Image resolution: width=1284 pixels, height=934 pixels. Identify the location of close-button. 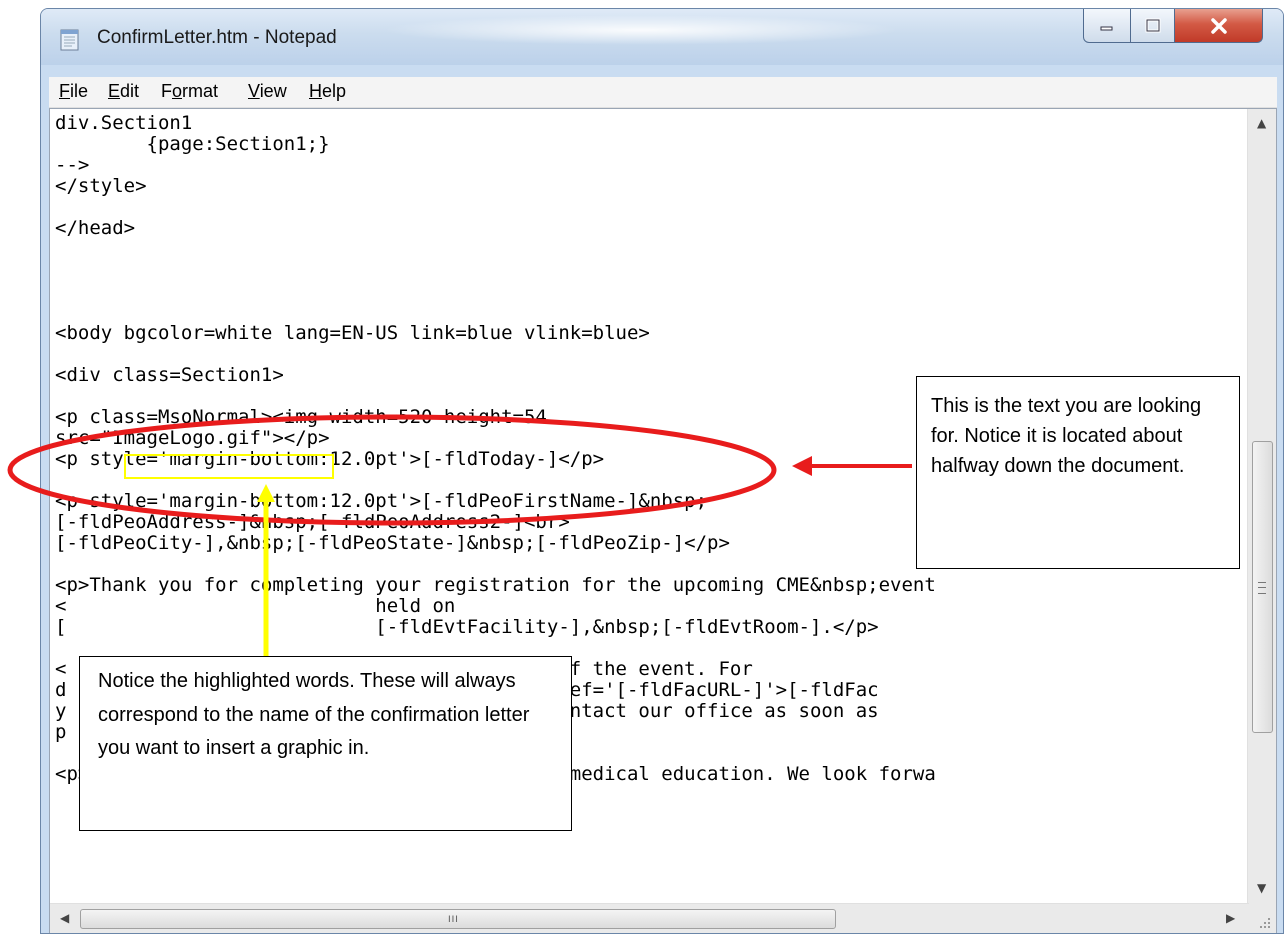
(1219, 26).